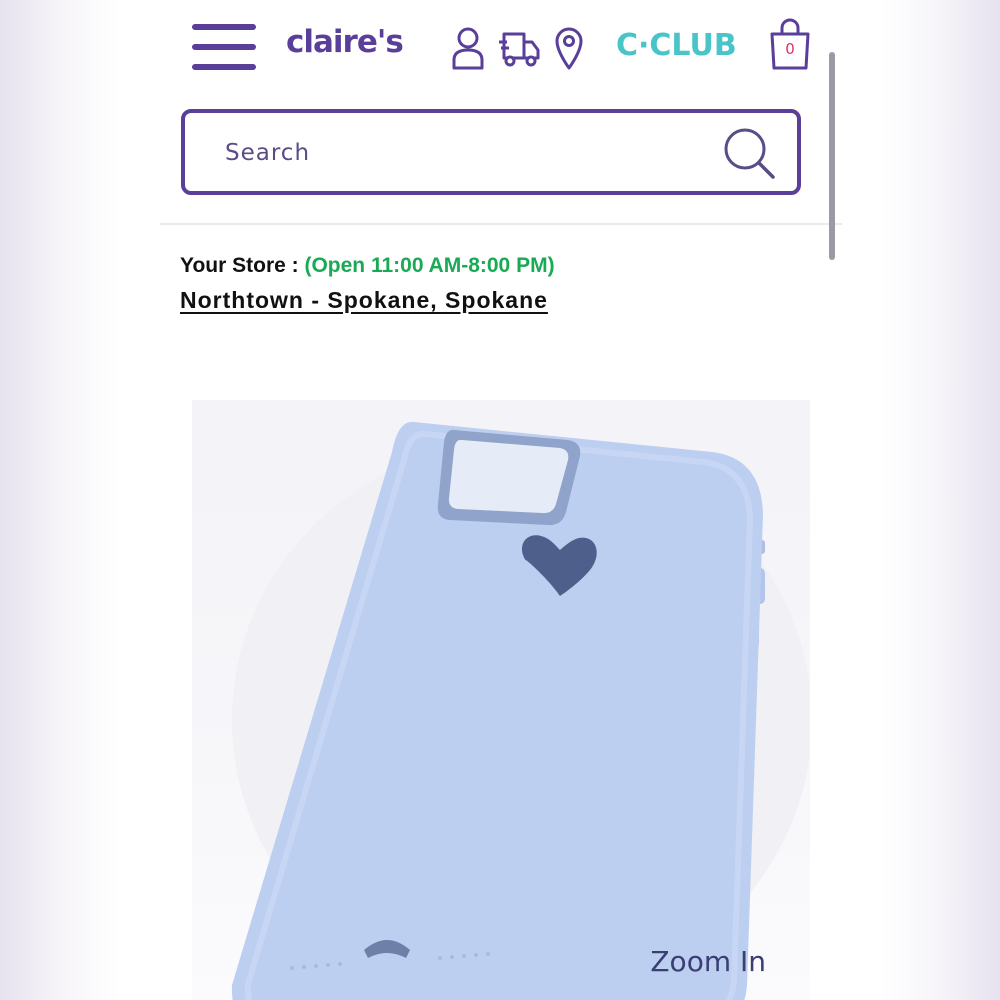  What do you see at coordinates (345, 42) in the screenshot?
I see `claires-logo: claire's` at bounding box center [345, 42].